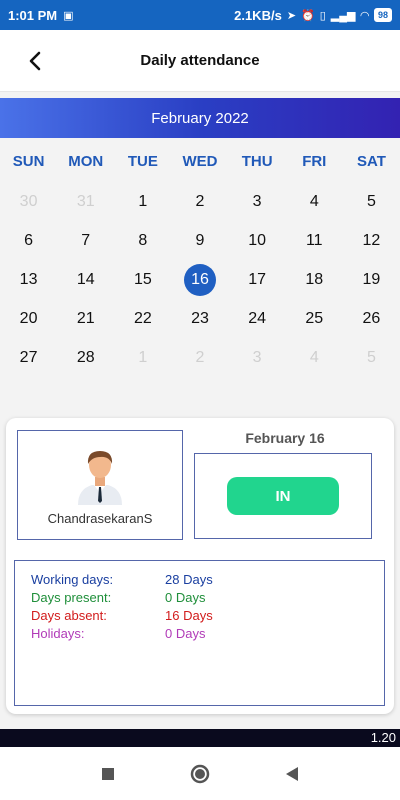 The image size is (400, 800). What do you see at coordinates (86, 161) in the screenshot?
I see `weekday-mon: MON` at bounding box center [86, 161].